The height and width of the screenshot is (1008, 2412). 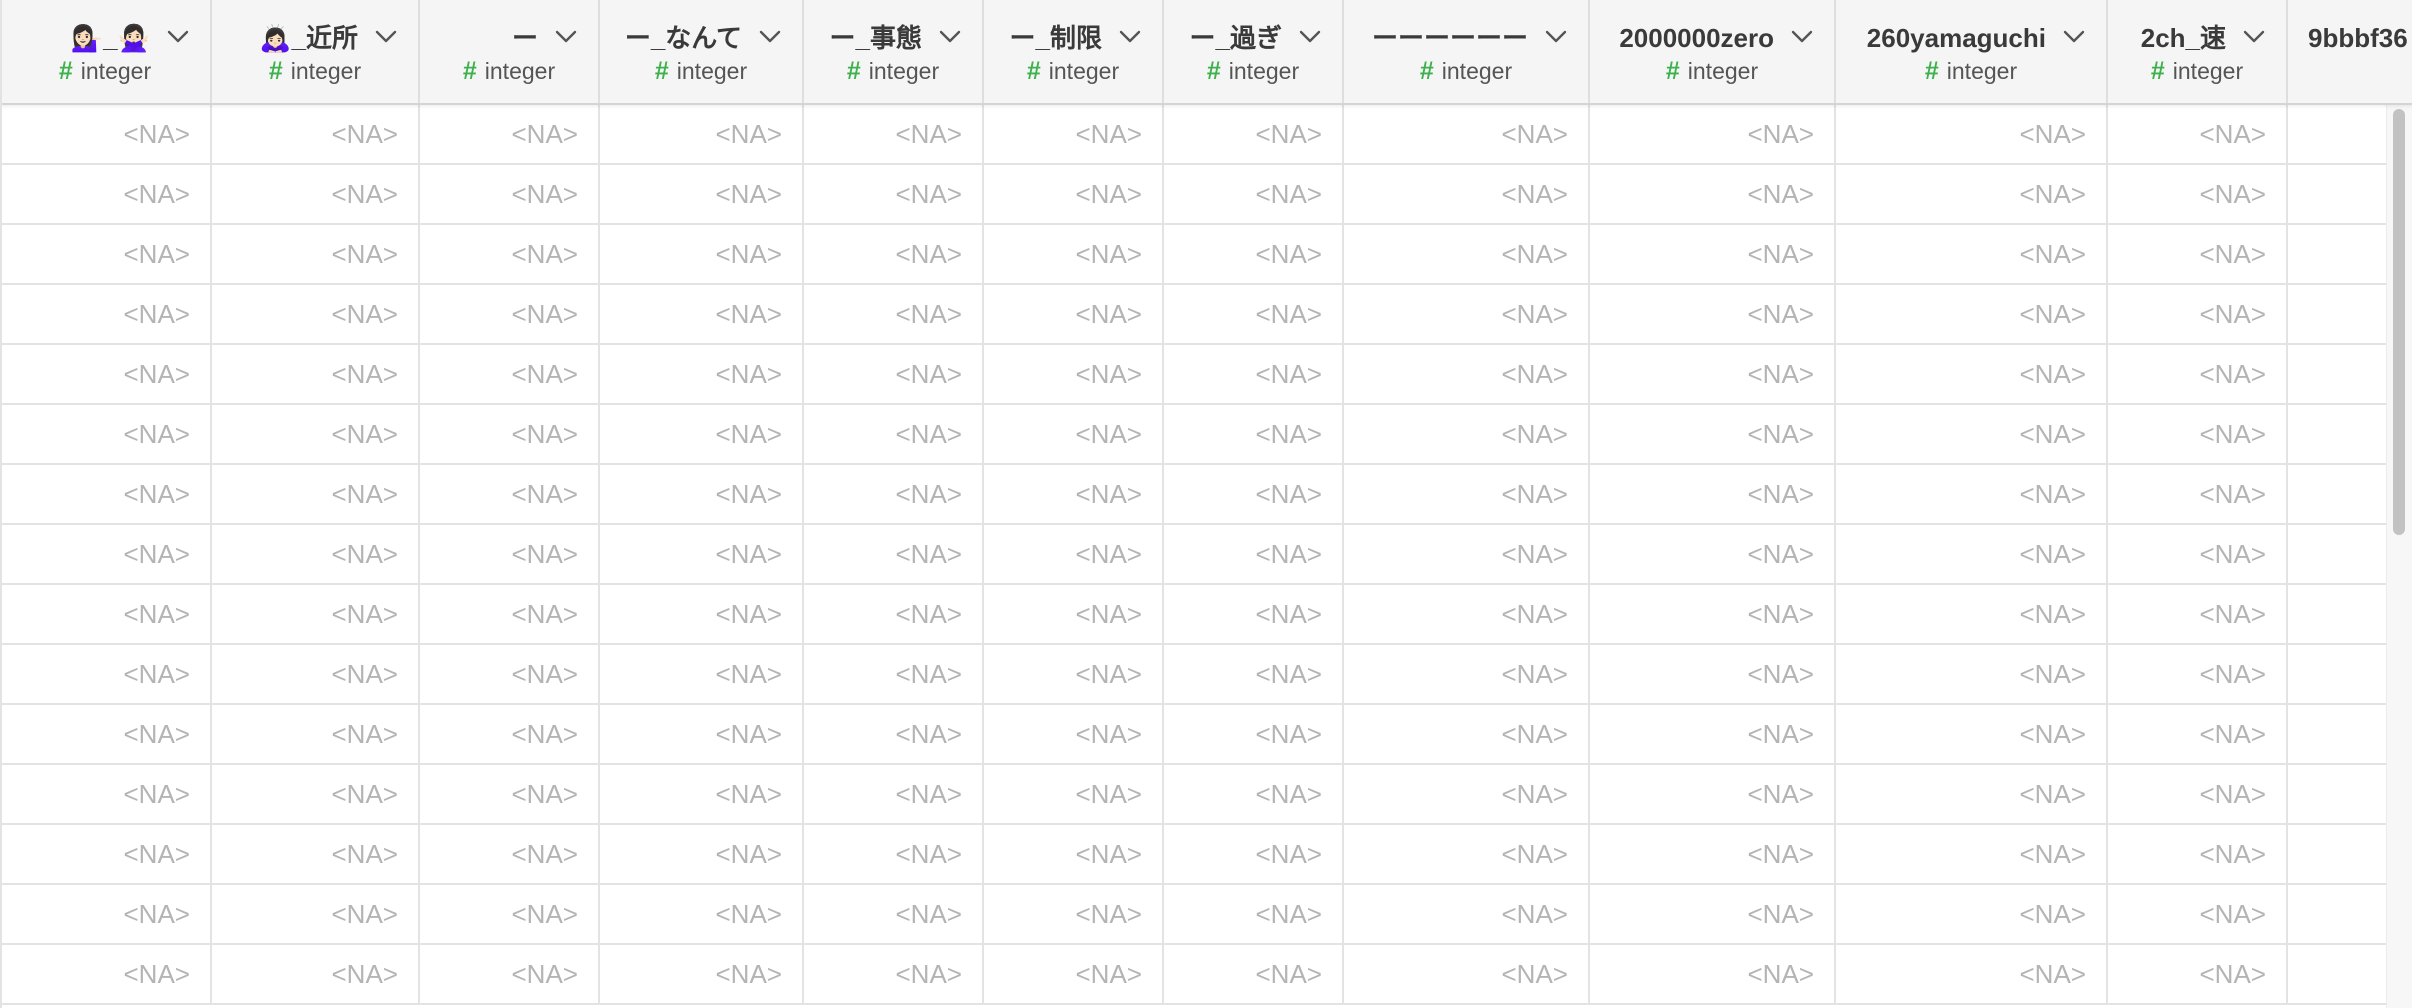 I want to click on column-header: ー # integer, so click(x=510, y=51).